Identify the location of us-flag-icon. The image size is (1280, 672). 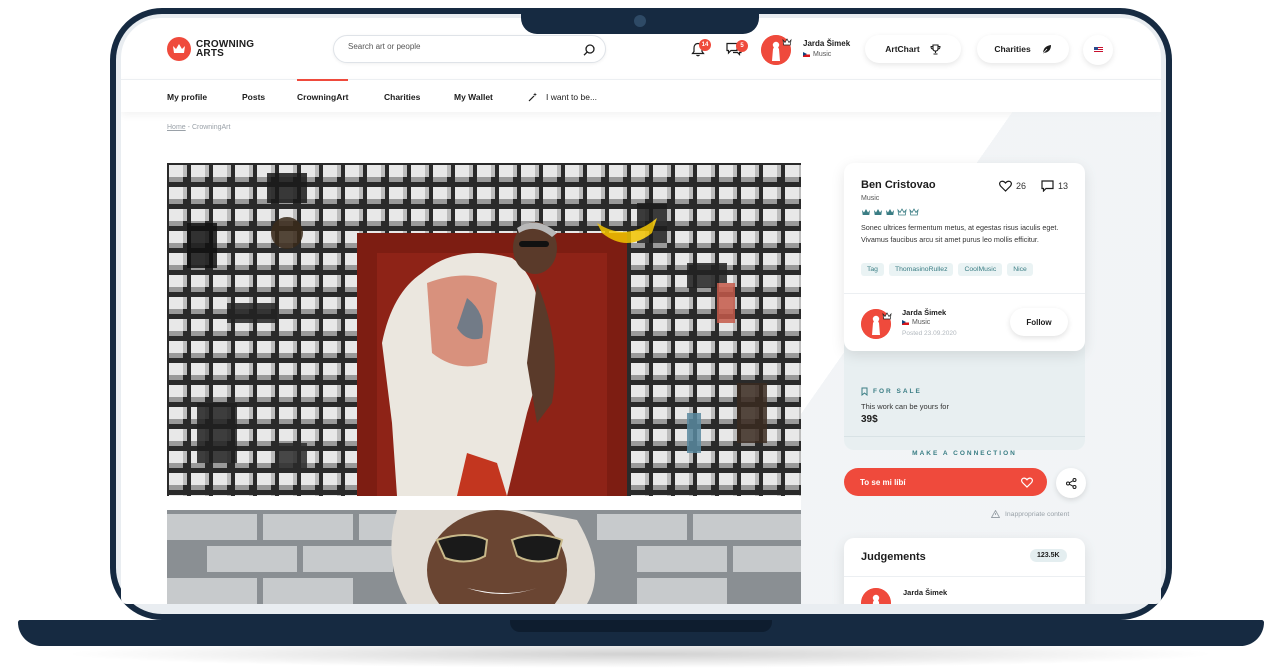
(1098, 50).